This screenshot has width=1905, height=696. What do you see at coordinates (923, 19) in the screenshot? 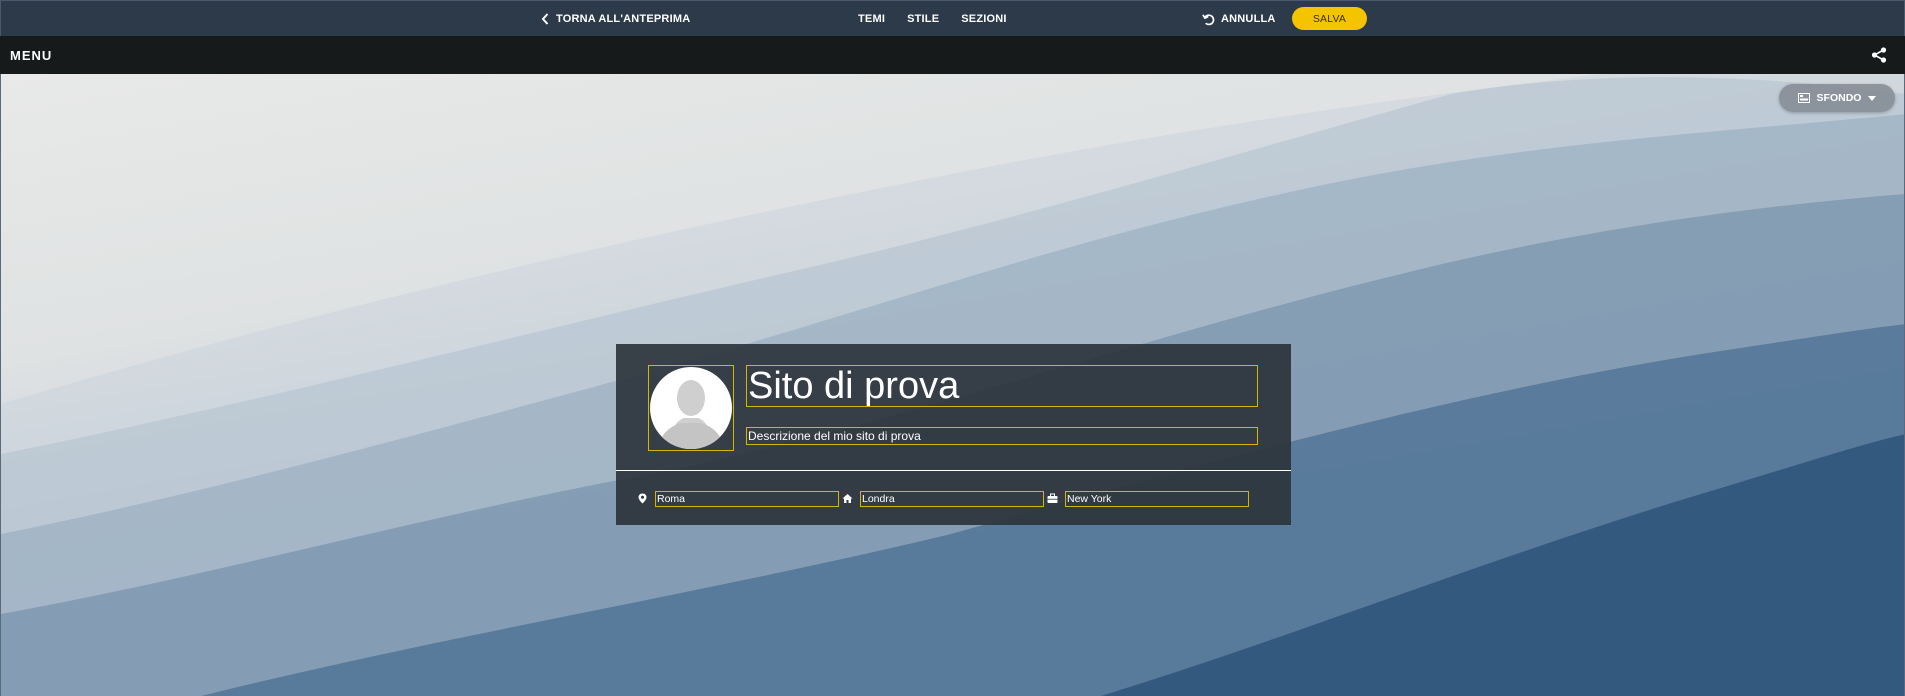
I see `tab-style: STILE` at bounding box center [923, 19].